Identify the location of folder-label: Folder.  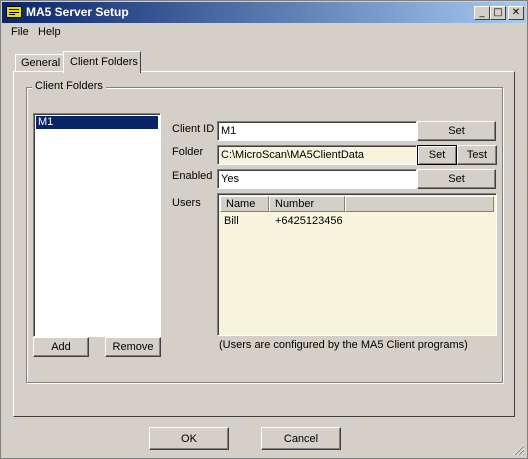
(188, 152).